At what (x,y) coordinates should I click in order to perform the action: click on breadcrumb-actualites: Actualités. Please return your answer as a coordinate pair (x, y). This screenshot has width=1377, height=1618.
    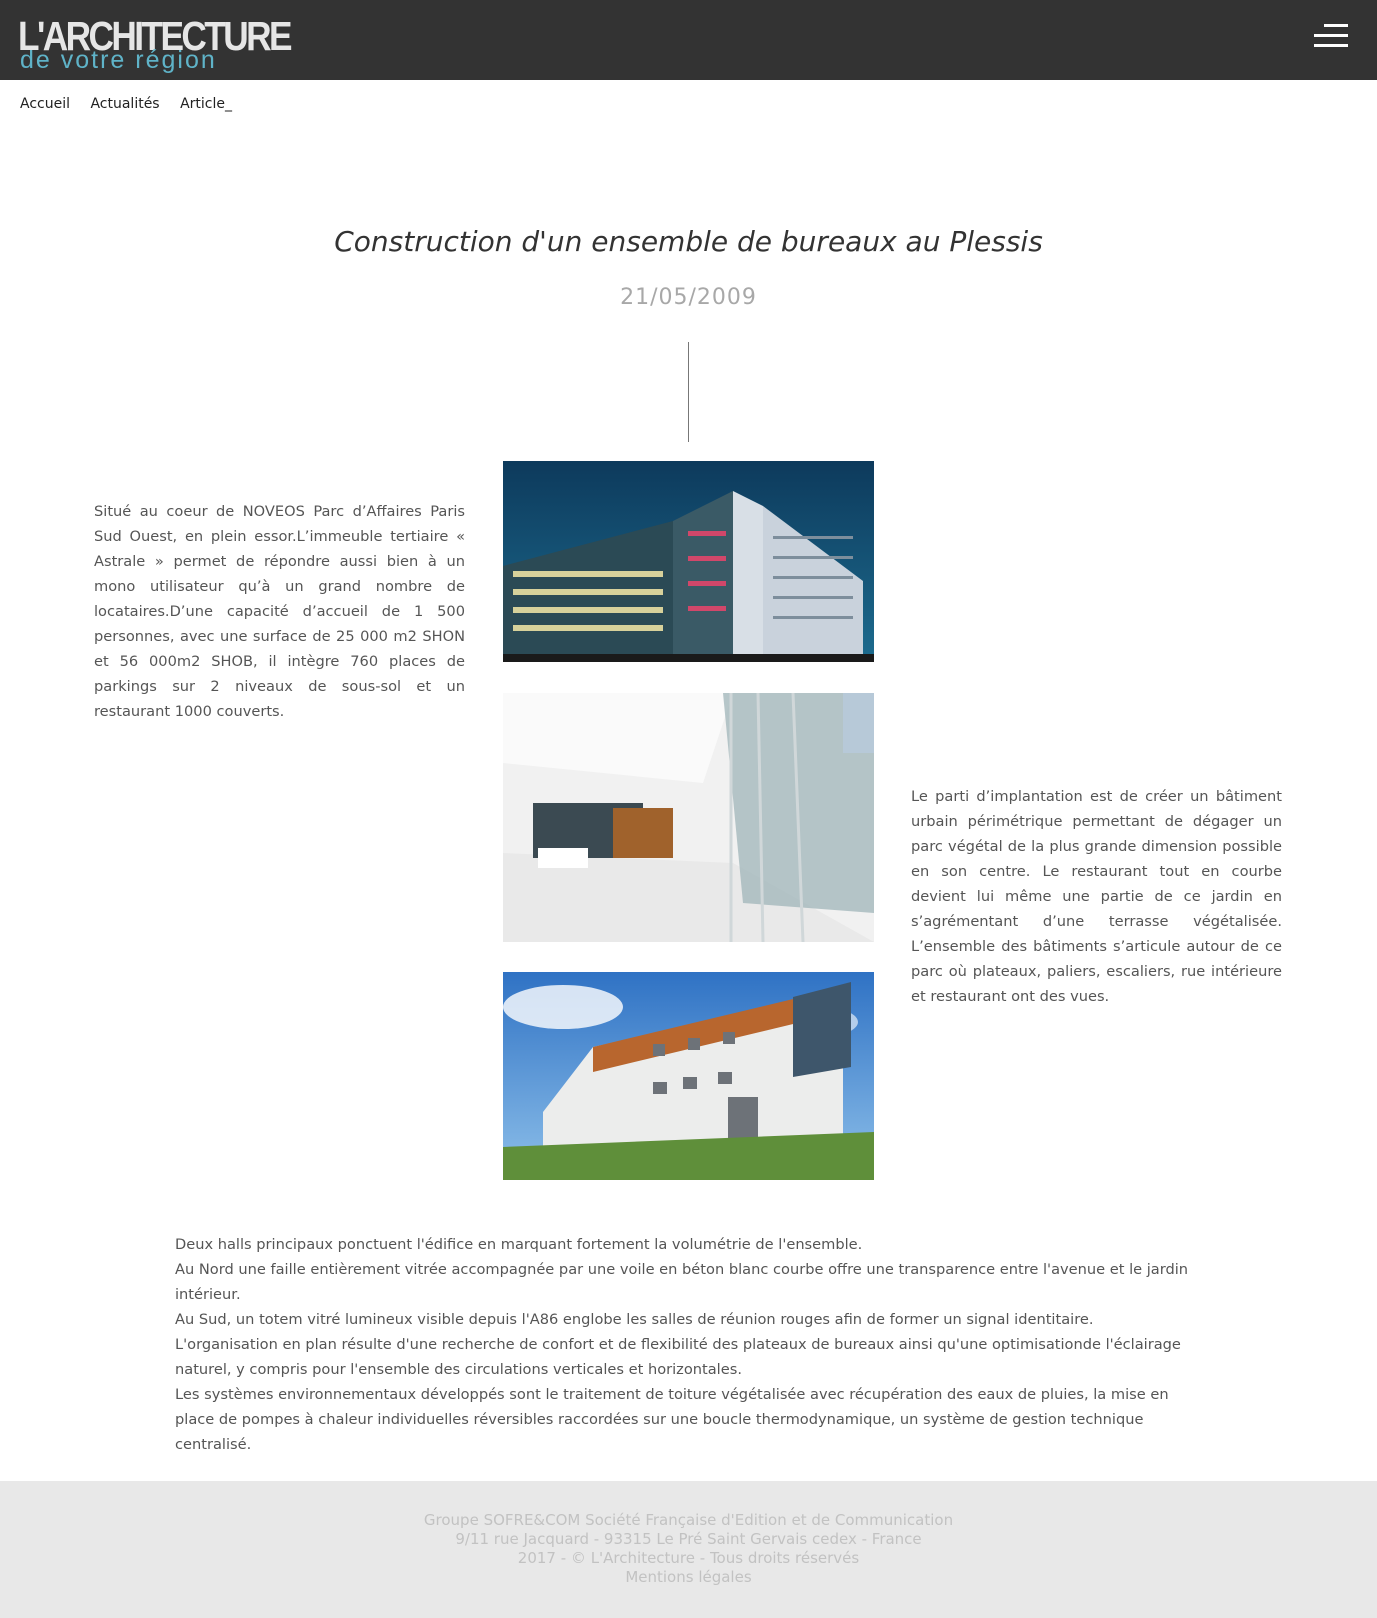
    Looking at the image, I should click on (124, 104).